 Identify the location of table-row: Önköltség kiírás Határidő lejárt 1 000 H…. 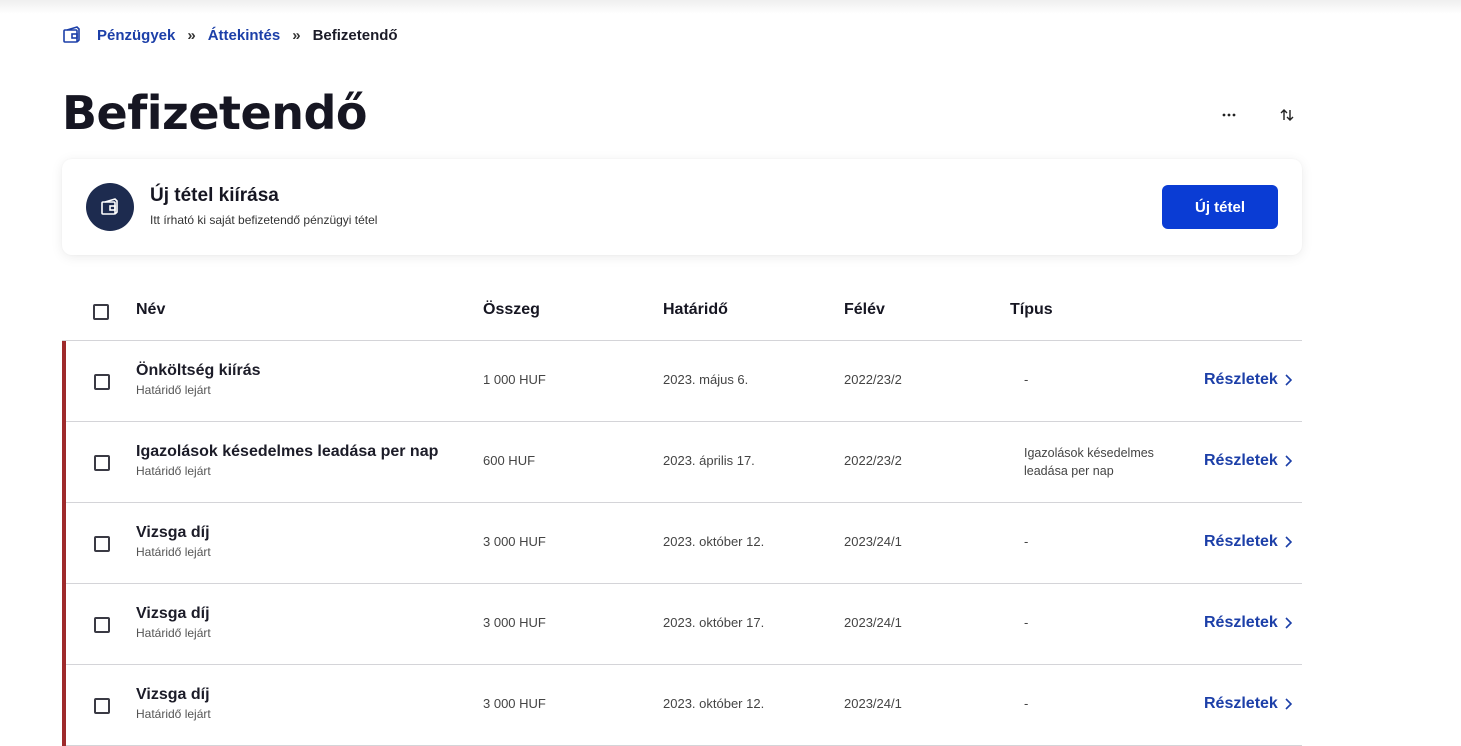
(682, 381).